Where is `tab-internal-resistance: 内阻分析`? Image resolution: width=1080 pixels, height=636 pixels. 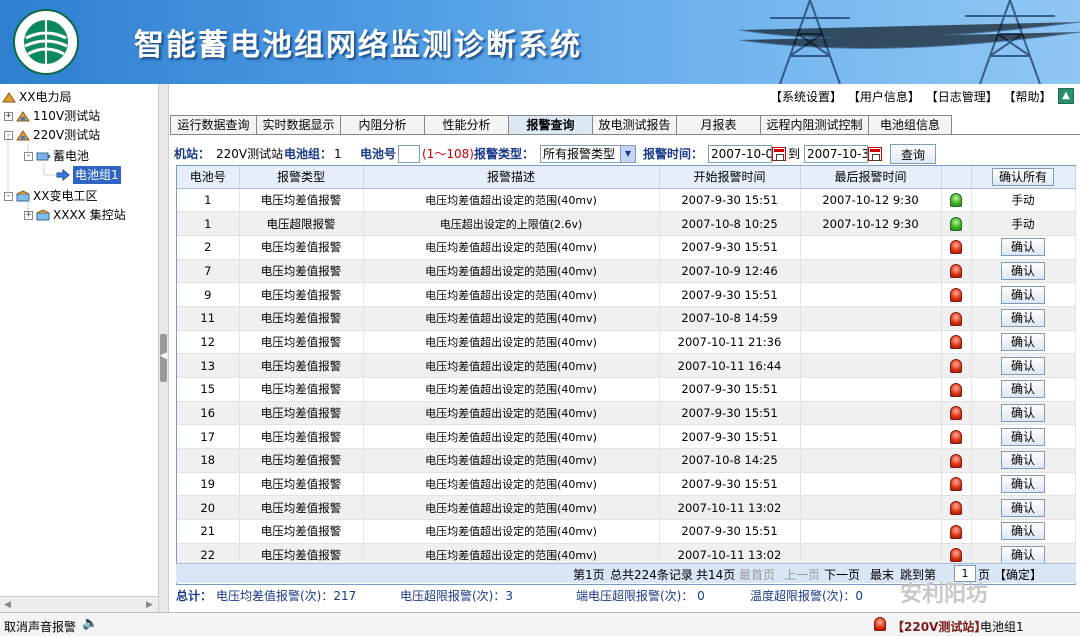
tab-internal-resistance: 内阻分析 is located at coordinates (382, 125).